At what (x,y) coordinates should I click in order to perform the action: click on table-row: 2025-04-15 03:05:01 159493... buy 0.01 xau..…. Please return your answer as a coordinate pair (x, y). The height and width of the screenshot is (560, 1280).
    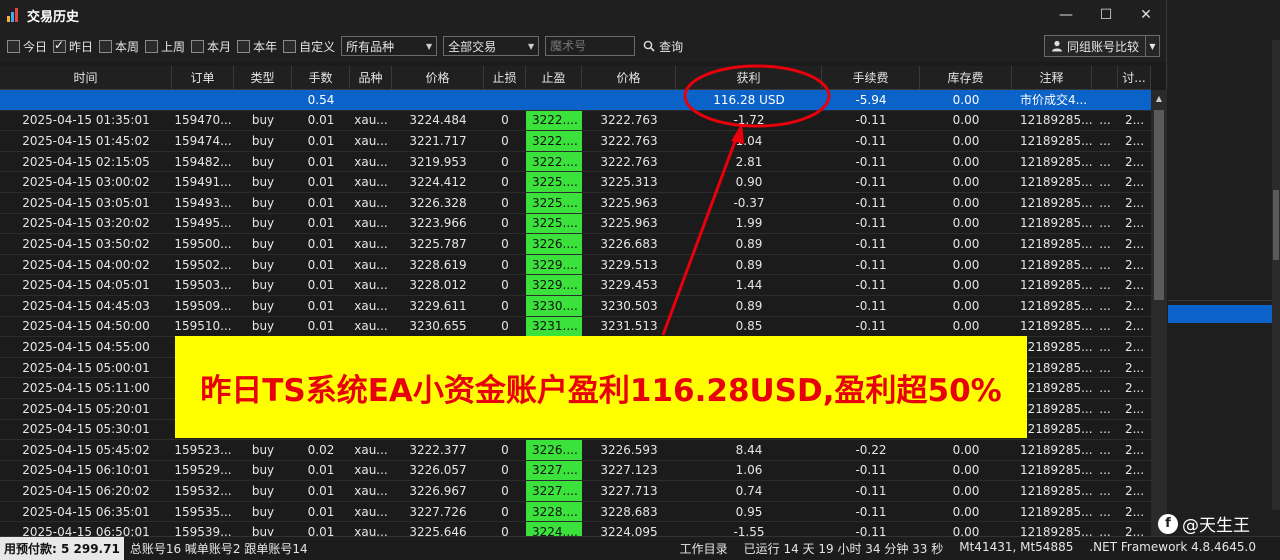
    Looking at the image, I should click on (575, 203).